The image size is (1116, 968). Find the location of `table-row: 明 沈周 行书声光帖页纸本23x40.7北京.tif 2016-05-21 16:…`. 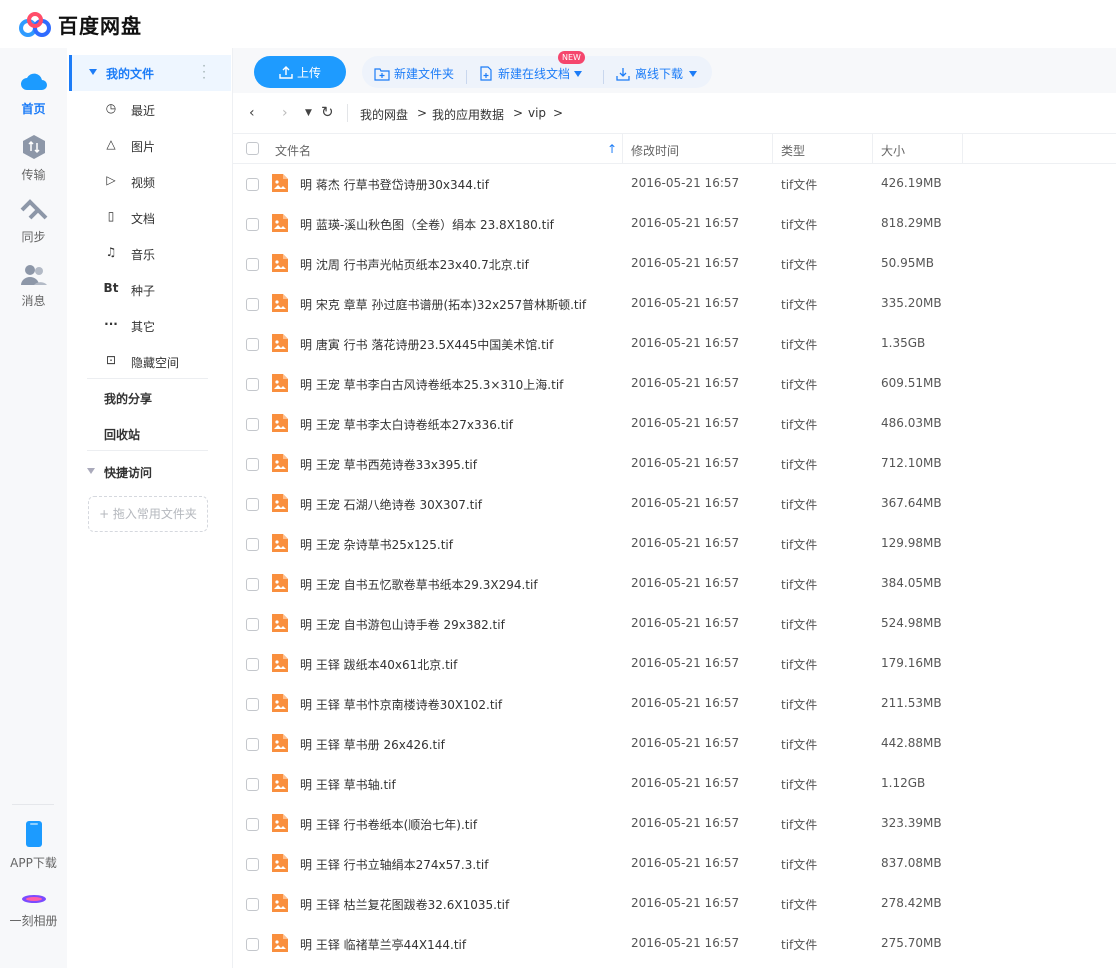

table-row: 明 沈周 行书声光帖页纸本23x40.7北京.tif 2016-05-21 16:… is located at coordinates (674, 264).